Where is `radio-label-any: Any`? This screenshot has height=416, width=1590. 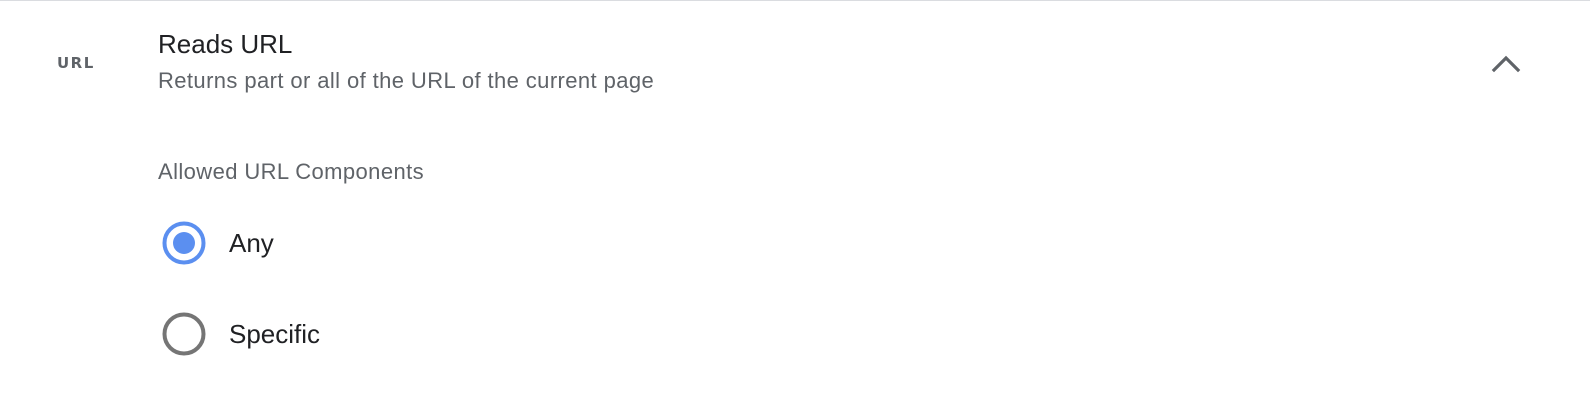
radio-label-any: Any is located at coordinates (251, 243).